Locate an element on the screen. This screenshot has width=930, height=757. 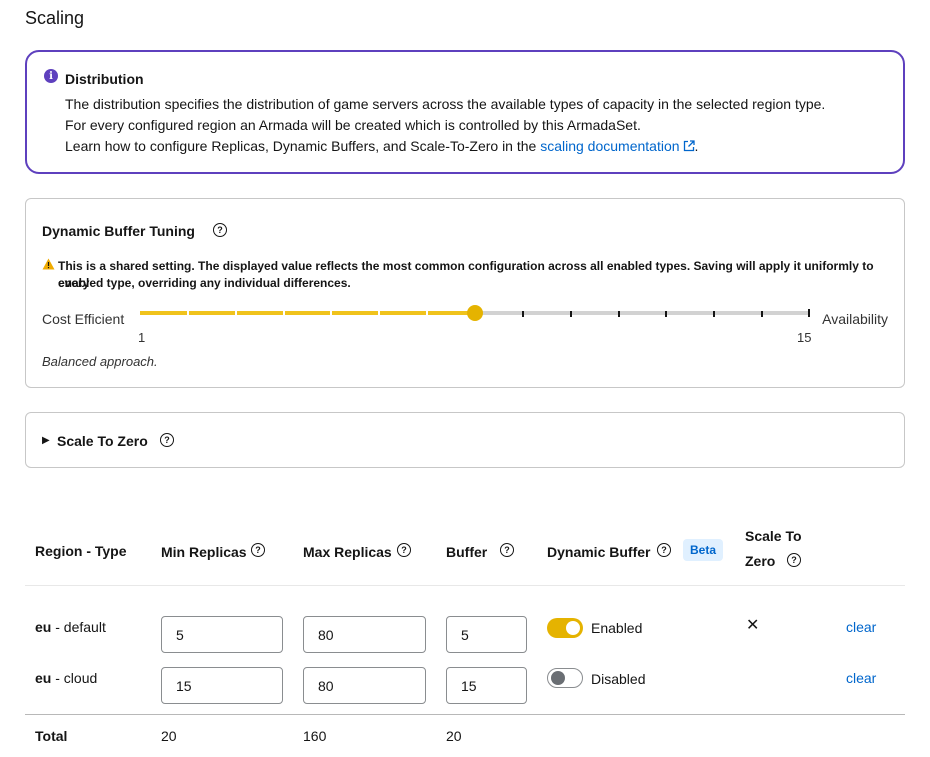
header-buffer: Buffer is located at coordinates (467, 552).